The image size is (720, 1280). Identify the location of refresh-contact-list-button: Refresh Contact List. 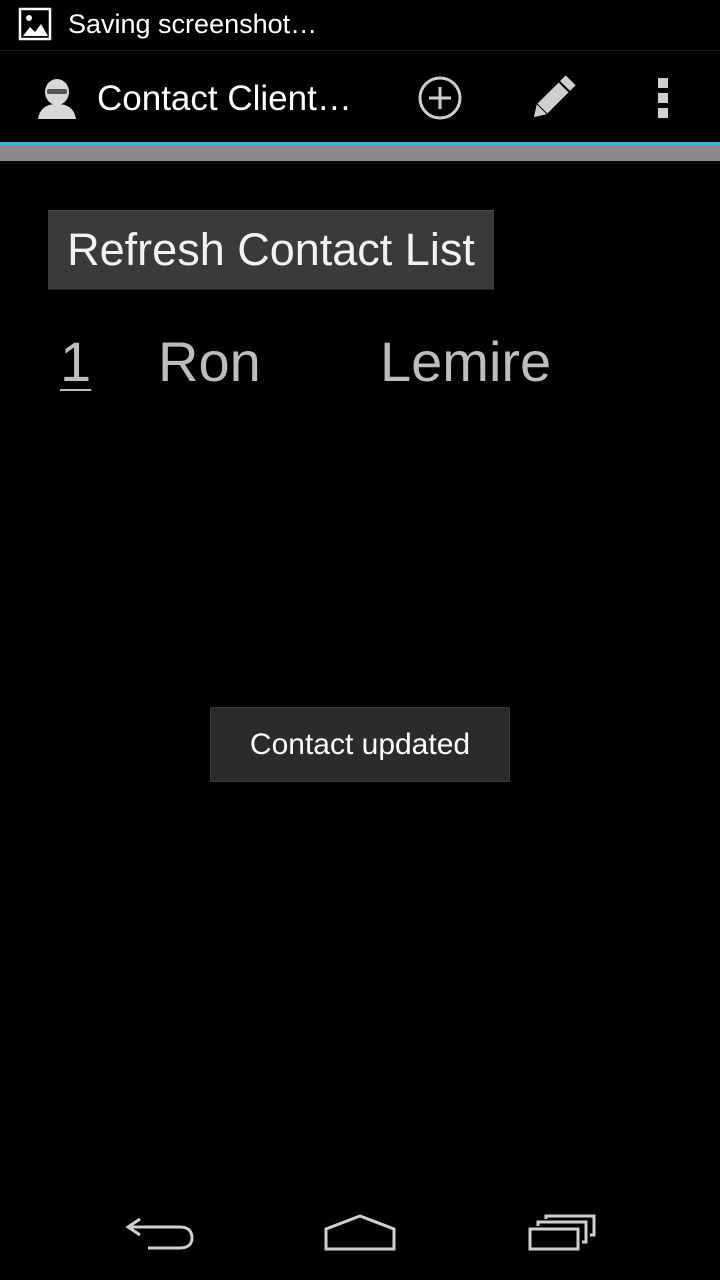
(271, 250).